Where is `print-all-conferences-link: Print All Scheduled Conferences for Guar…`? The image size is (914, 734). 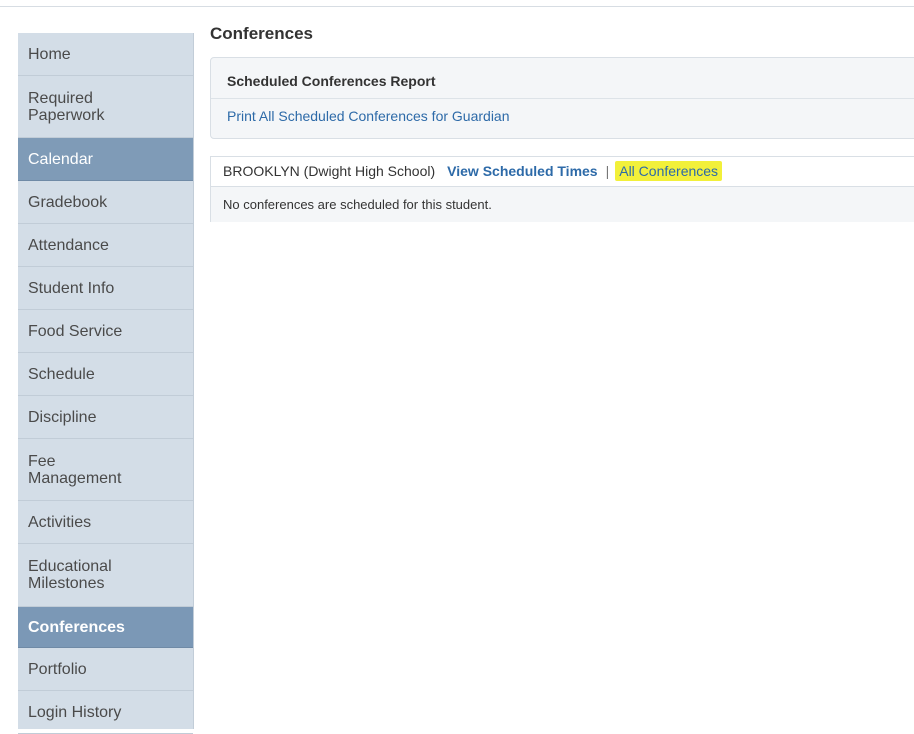 print-all-conferences-link: Print All Scheduled Conferences for Guar… is located at coordinates (368, 116).